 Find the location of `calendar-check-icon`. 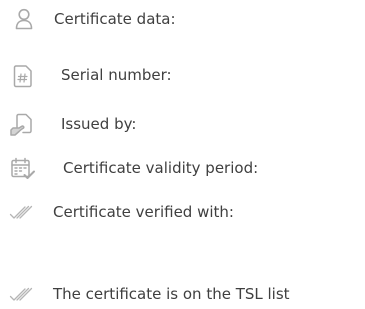

calendar-check-icon is located at coordinates (23, 169).